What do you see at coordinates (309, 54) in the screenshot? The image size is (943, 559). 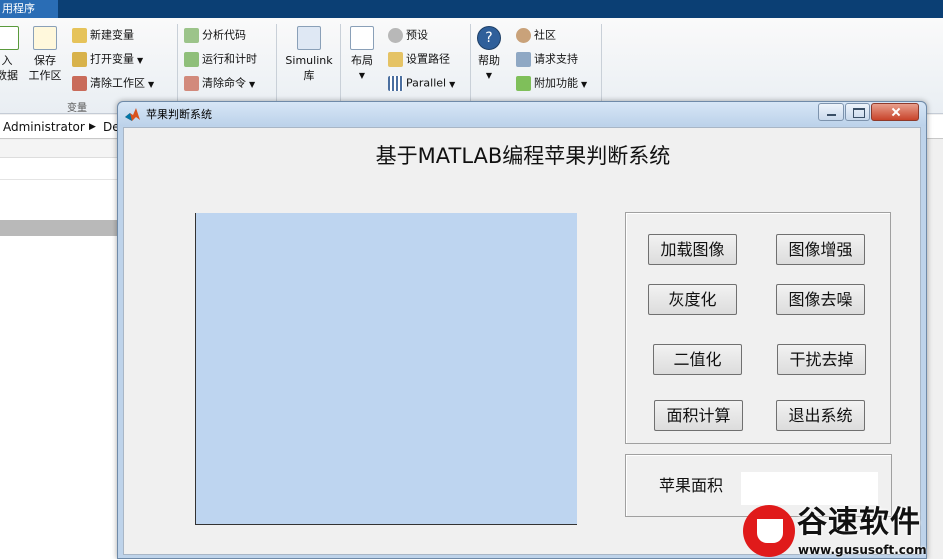 I see `simulink-library-button: Simulink 库` at bounding box center [309, 54].